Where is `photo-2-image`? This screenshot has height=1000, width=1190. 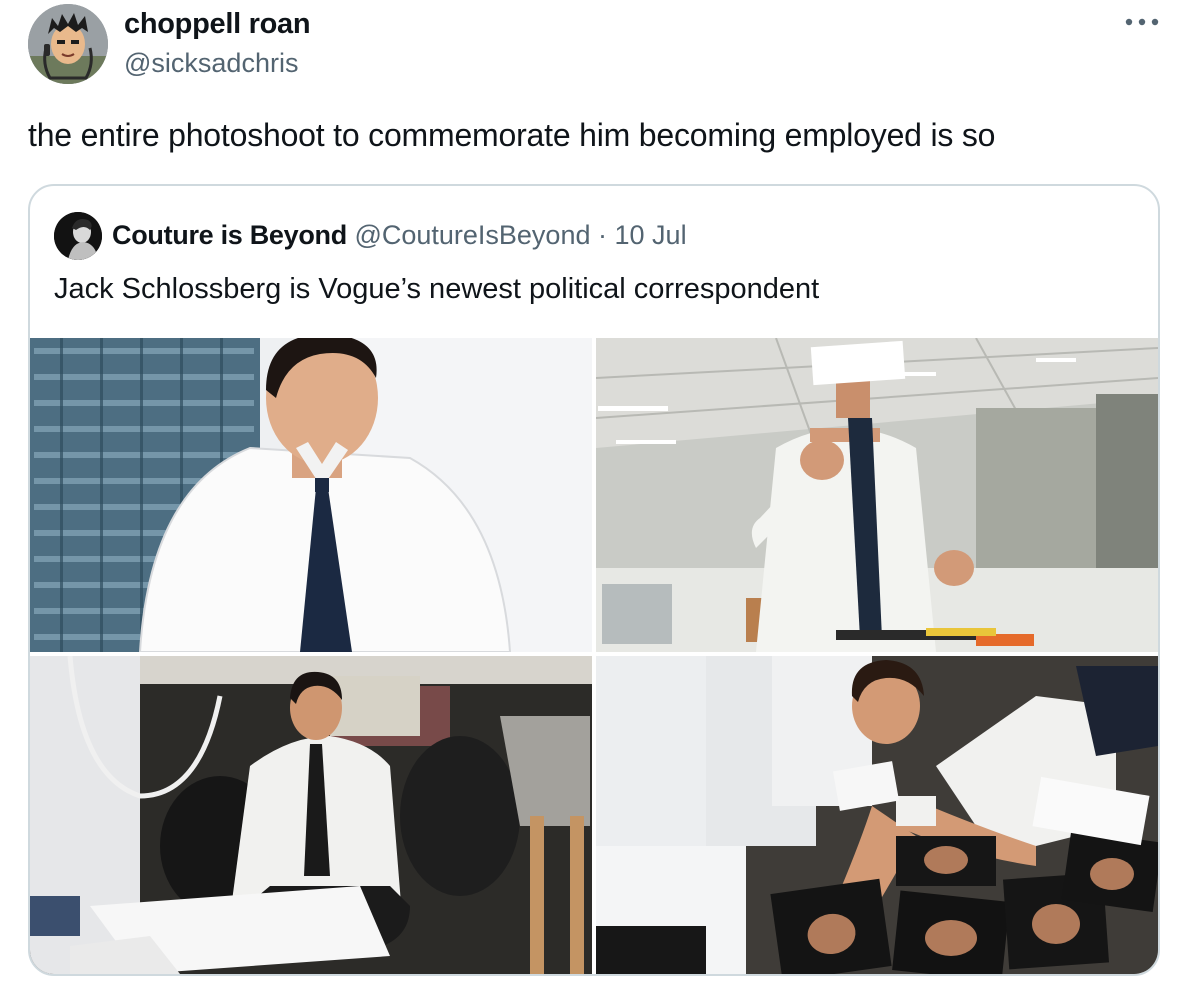 photo-2-image is located at coordinates (877, 495).